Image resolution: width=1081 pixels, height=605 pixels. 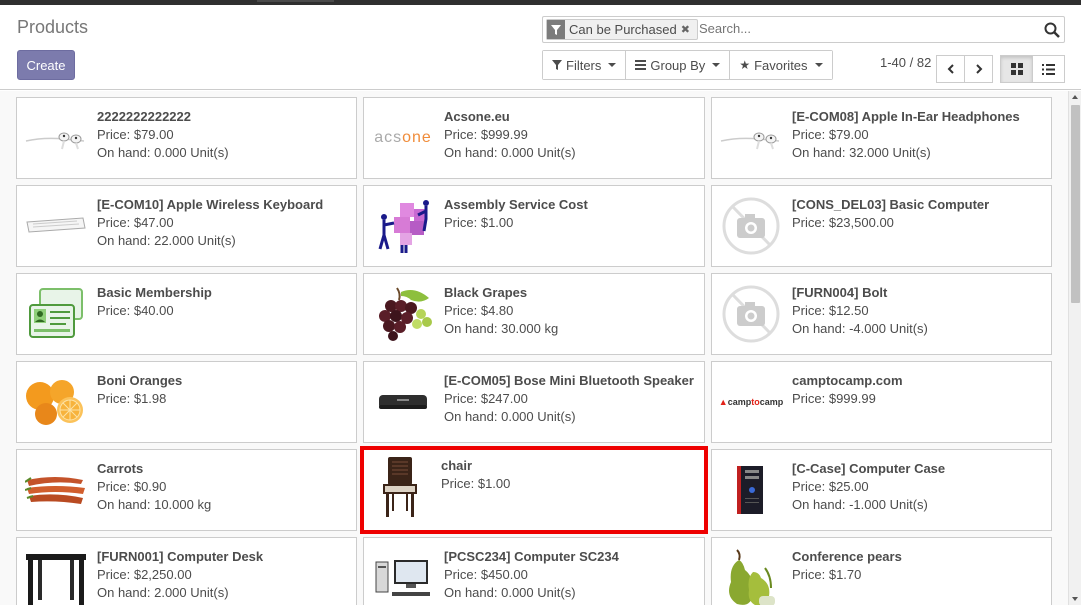 What do you see at coordinates (140, 380) in the screenshot?
I see `product-name: Boni Oranges` at bounding box center [140, 380].